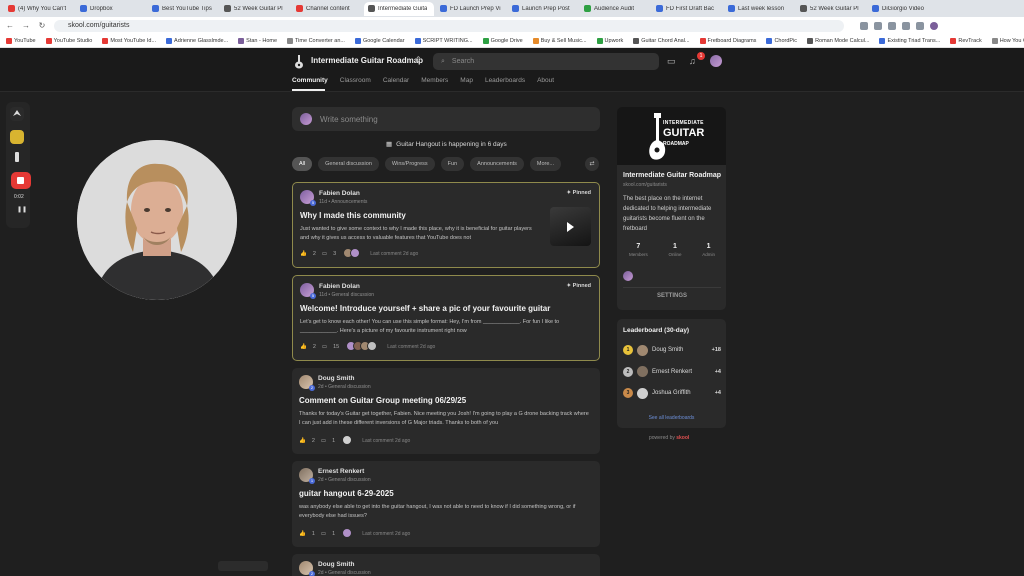 Image resolution: width=1024 pixels, height=576 pixels. What do you see at coordinates (183, 9) in the screenshot?
I see `browser-tab: Best YouTube Tips` at bounding box center [183, 9].